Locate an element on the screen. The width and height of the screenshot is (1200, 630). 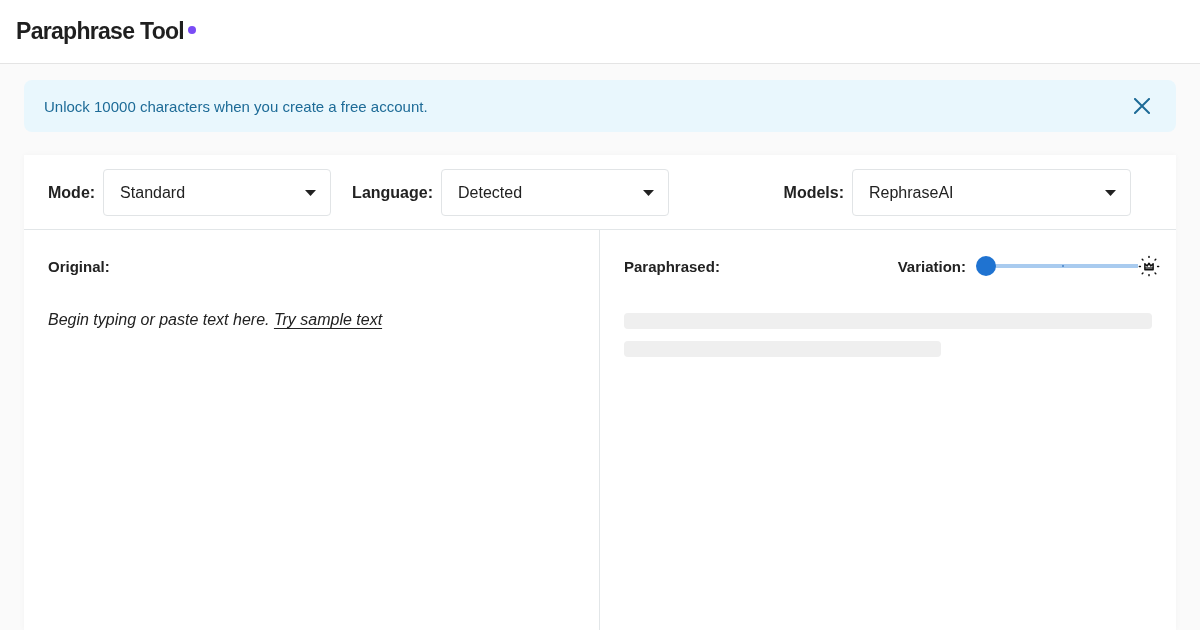
close-icon is located at coordinates (1142, 106).